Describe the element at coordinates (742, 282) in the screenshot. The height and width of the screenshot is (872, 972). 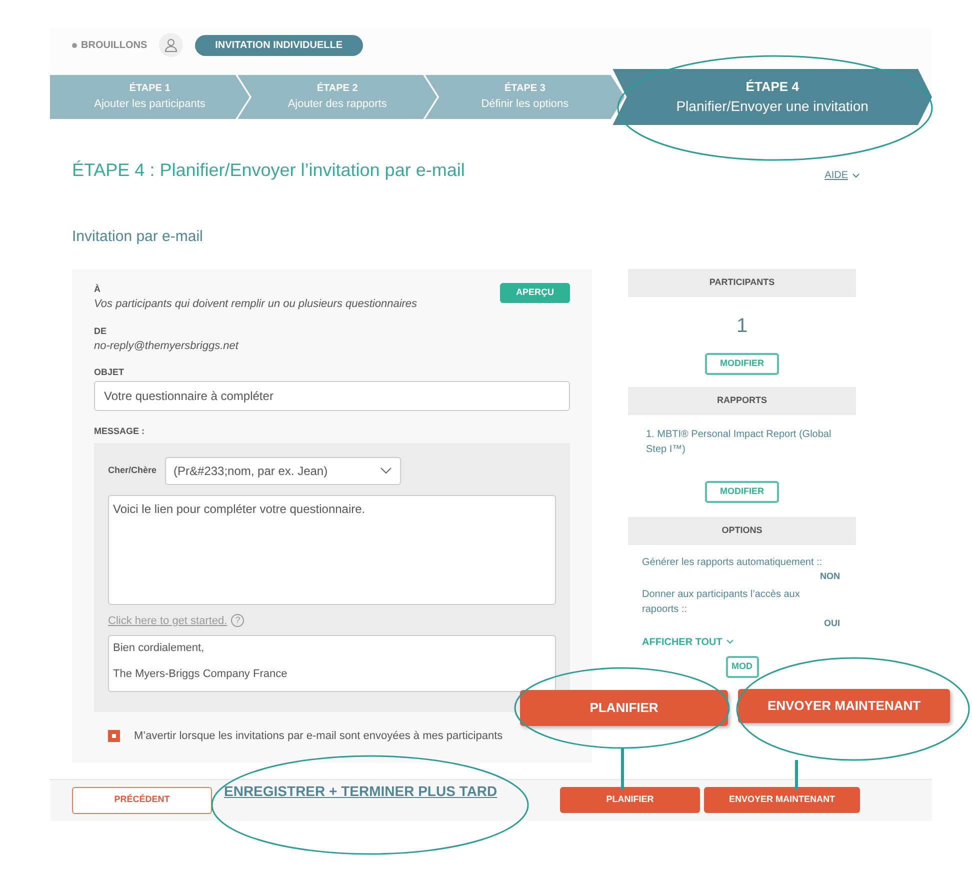
I see `section-heading: PARTICIPANTS` at that location.